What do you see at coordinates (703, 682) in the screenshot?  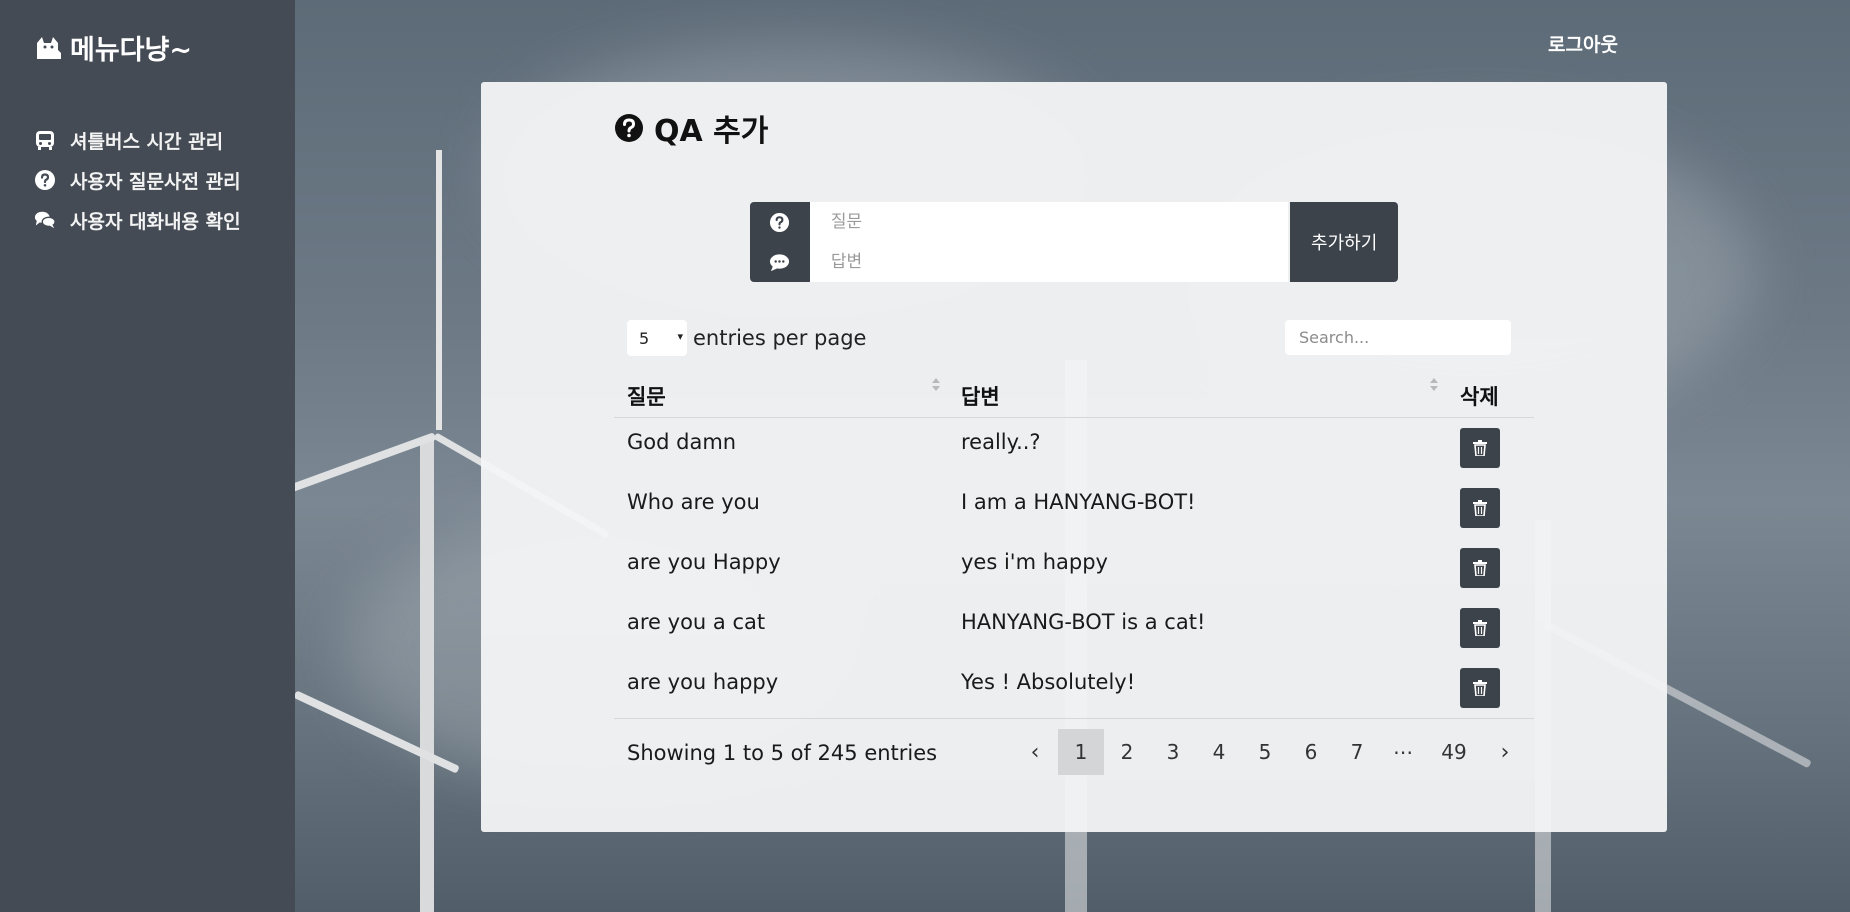 I see `question-cell: are you happy` at bounding box center [703, 682].